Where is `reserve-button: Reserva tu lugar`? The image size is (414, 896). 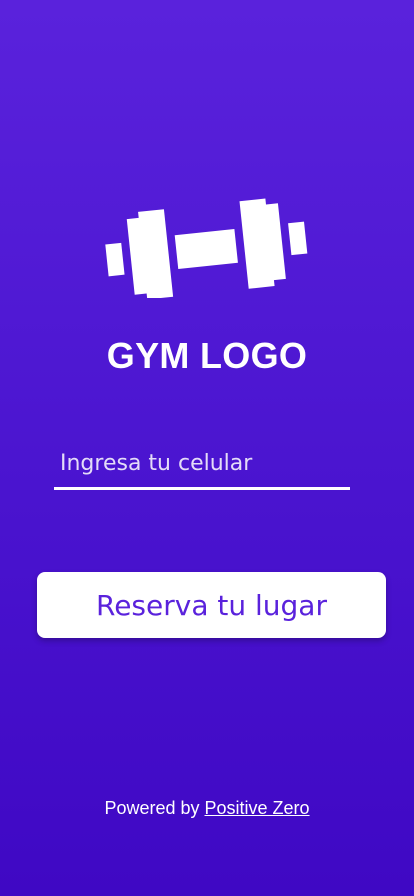
reserve-button: Reserva tu lugar is located at coordinates (211, 605).